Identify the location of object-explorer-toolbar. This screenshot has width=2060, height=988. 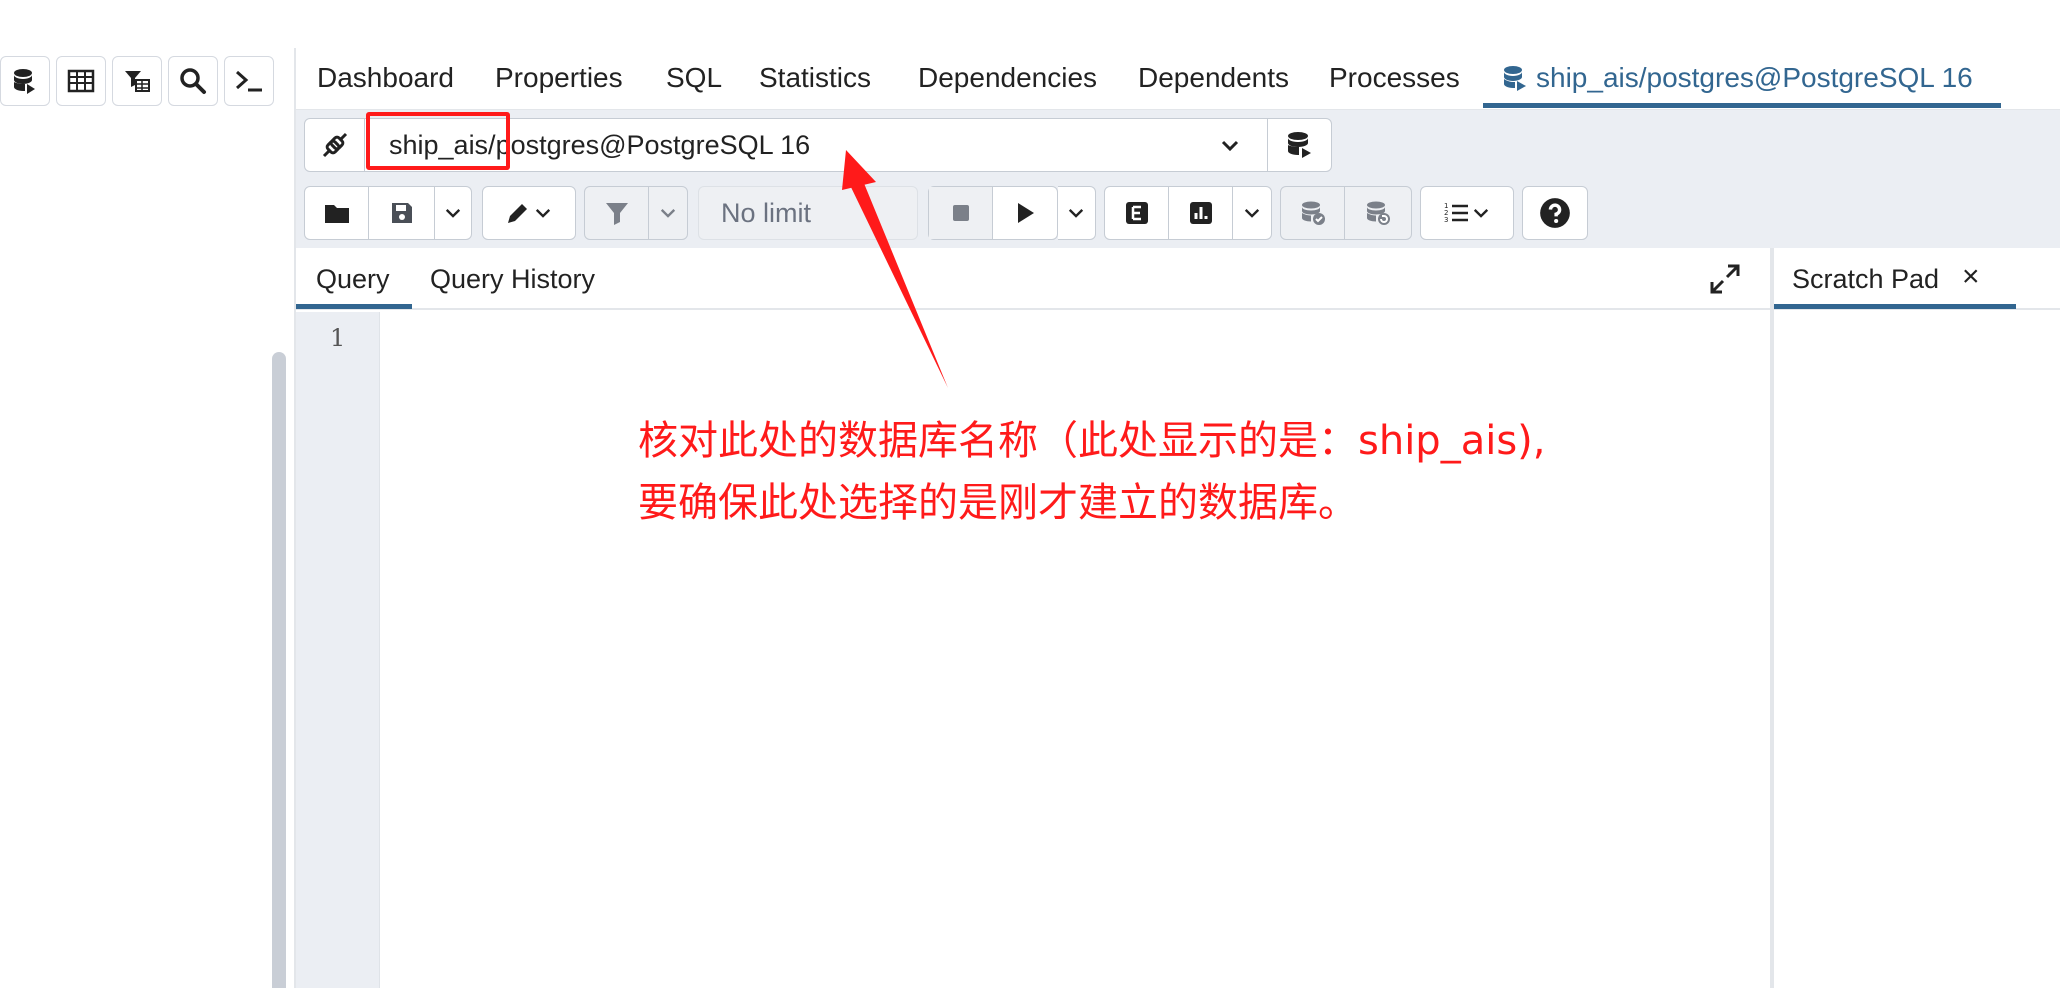
(137, 81).